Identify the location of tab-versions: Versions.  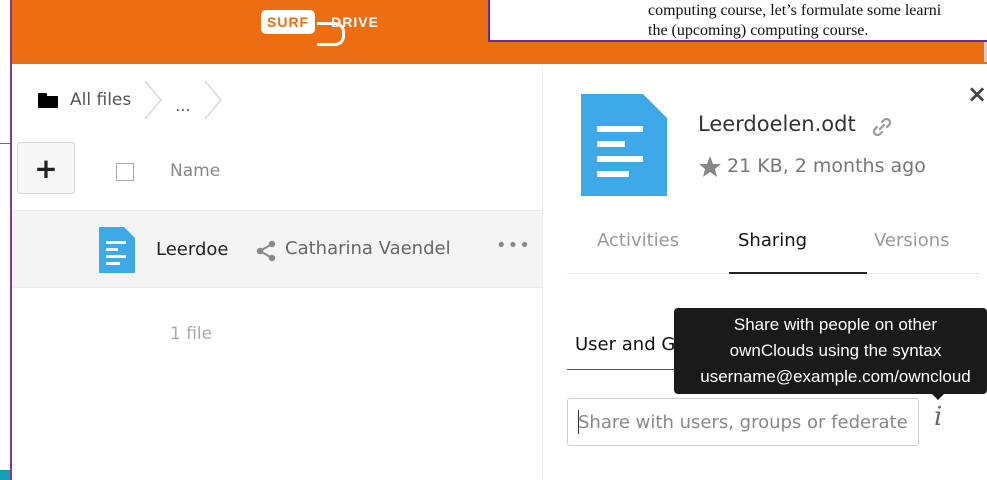
(912, 240).